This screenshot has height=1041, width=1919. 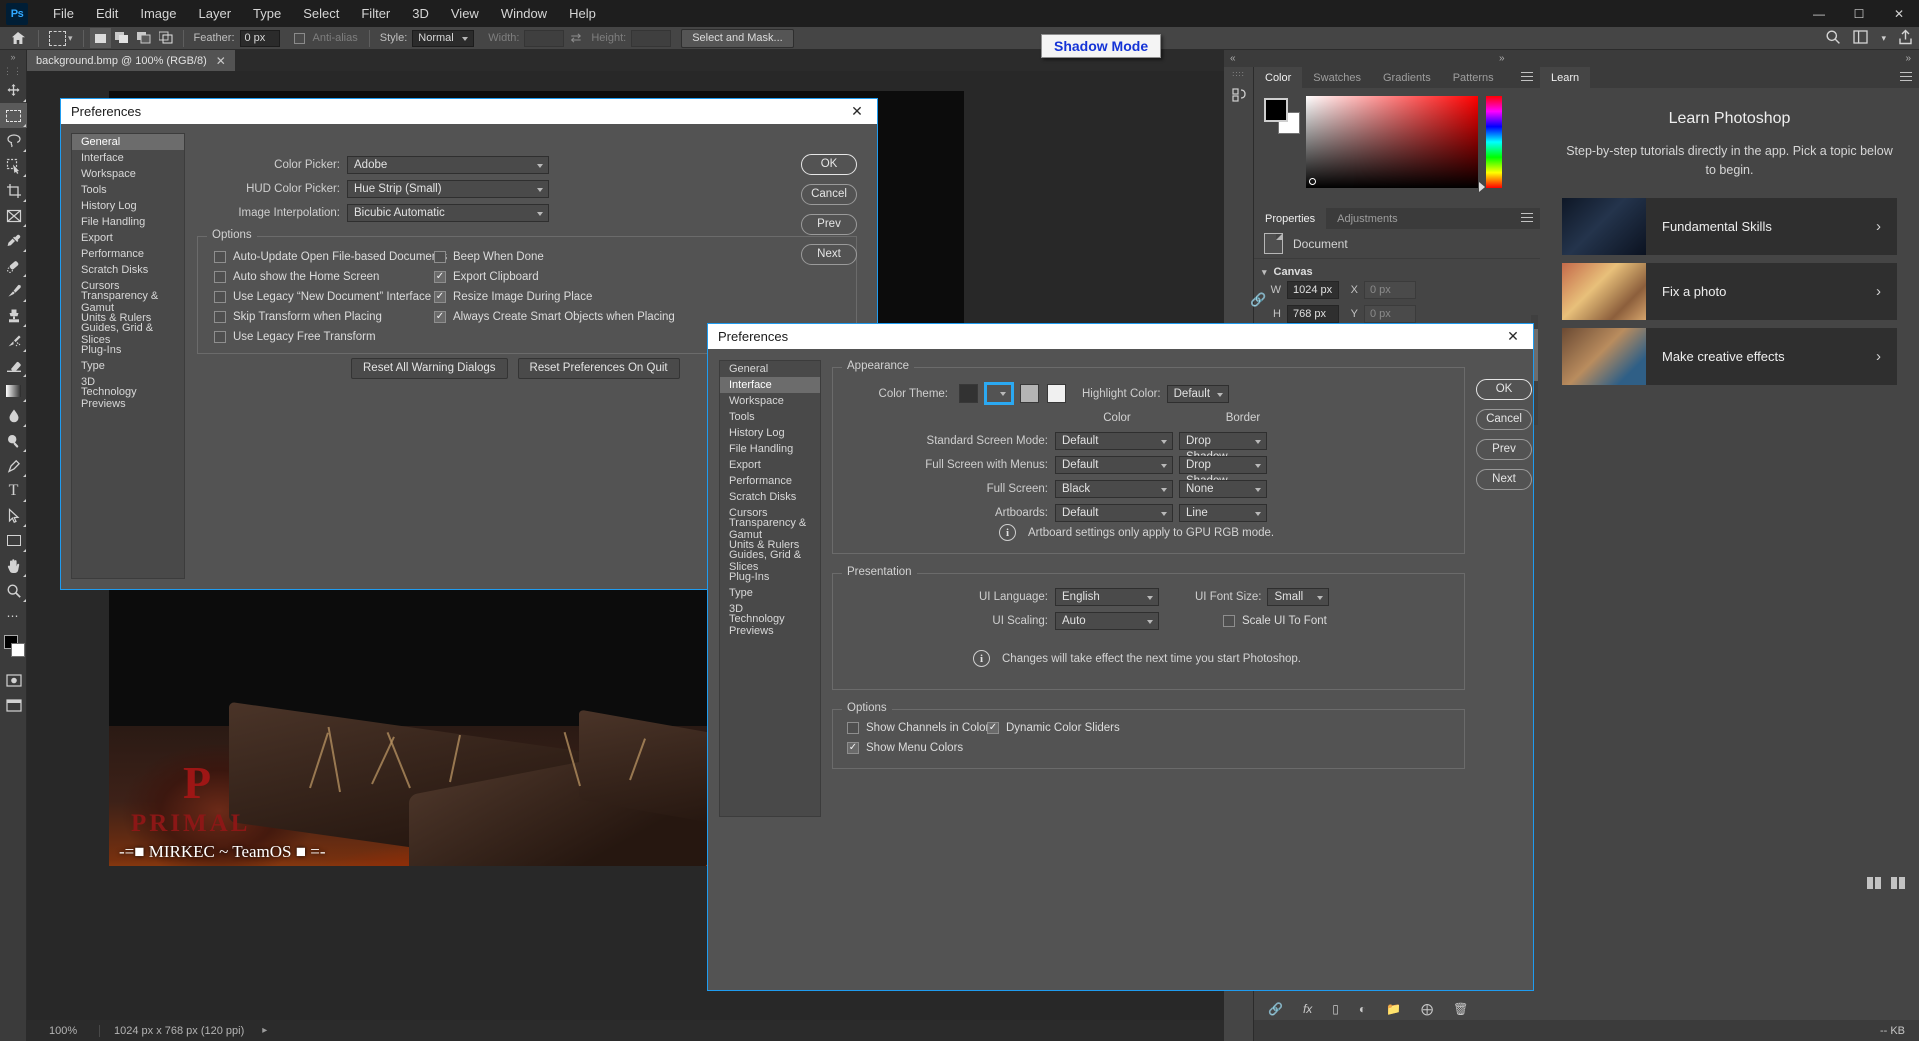 I want to click on list-view-icon, so click(x=1898, y=883).